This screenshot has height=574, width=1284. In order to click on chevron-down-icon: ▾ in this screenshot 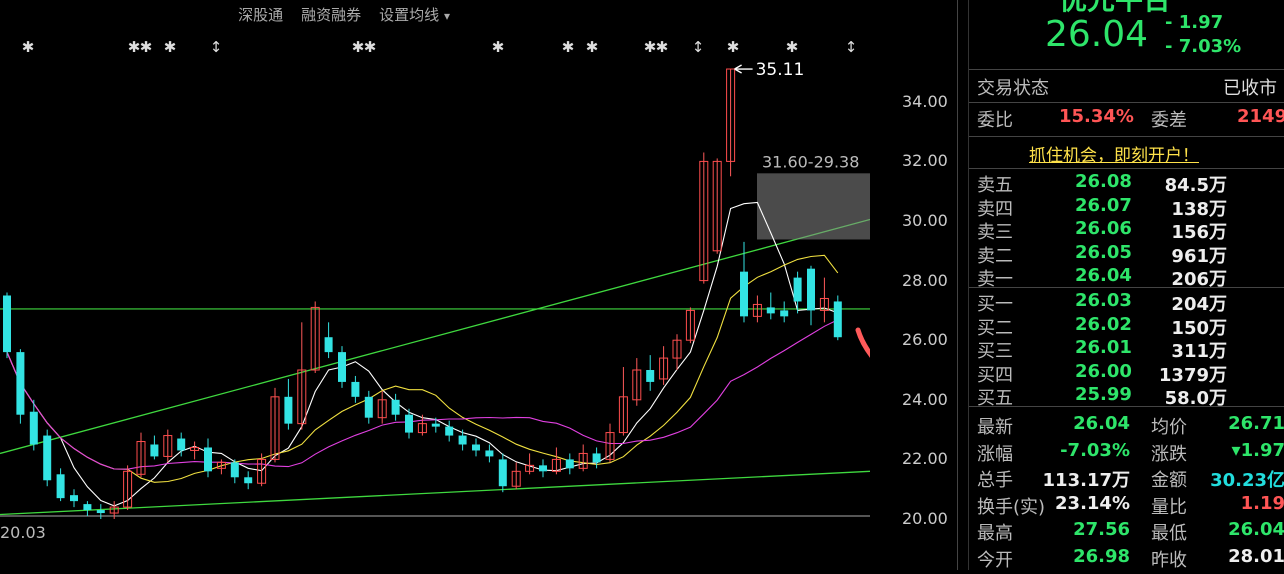, I will do `click(446, 16)`.